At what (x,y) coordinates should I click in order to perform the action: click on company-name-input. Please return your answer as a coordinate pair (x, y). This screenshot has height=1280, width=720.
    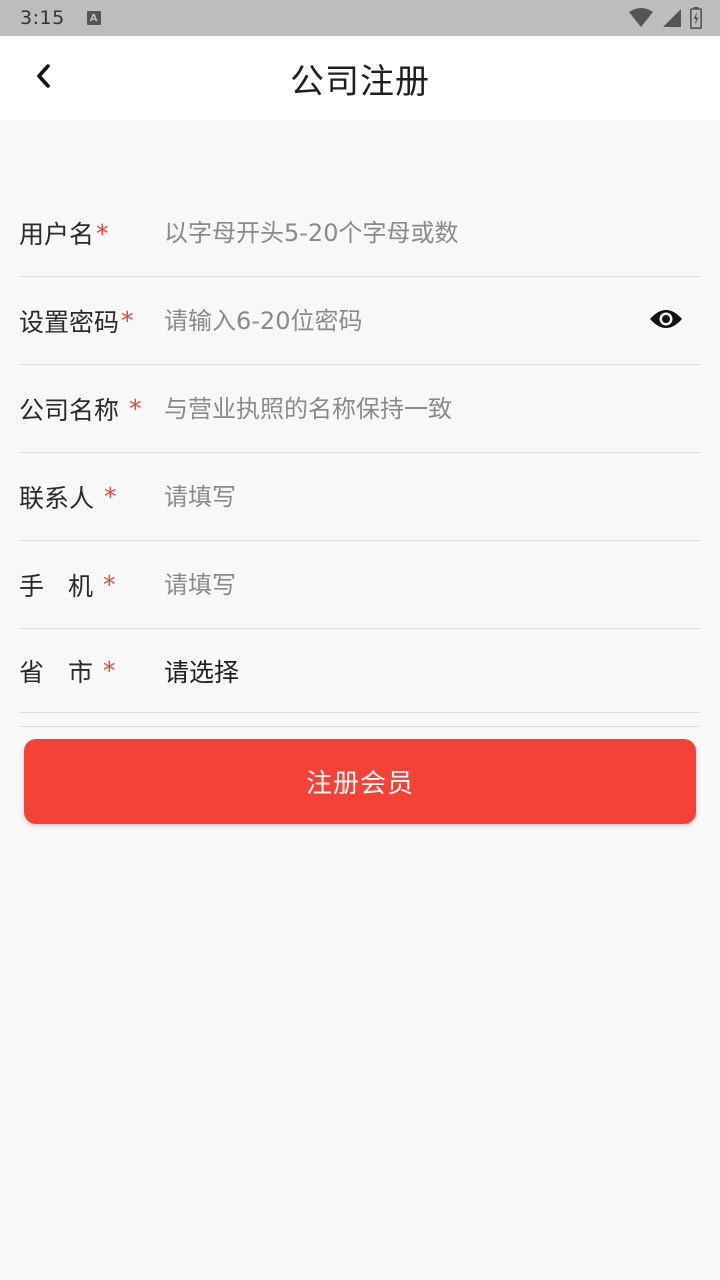
    Looking at the image, I should click on (432, 408).